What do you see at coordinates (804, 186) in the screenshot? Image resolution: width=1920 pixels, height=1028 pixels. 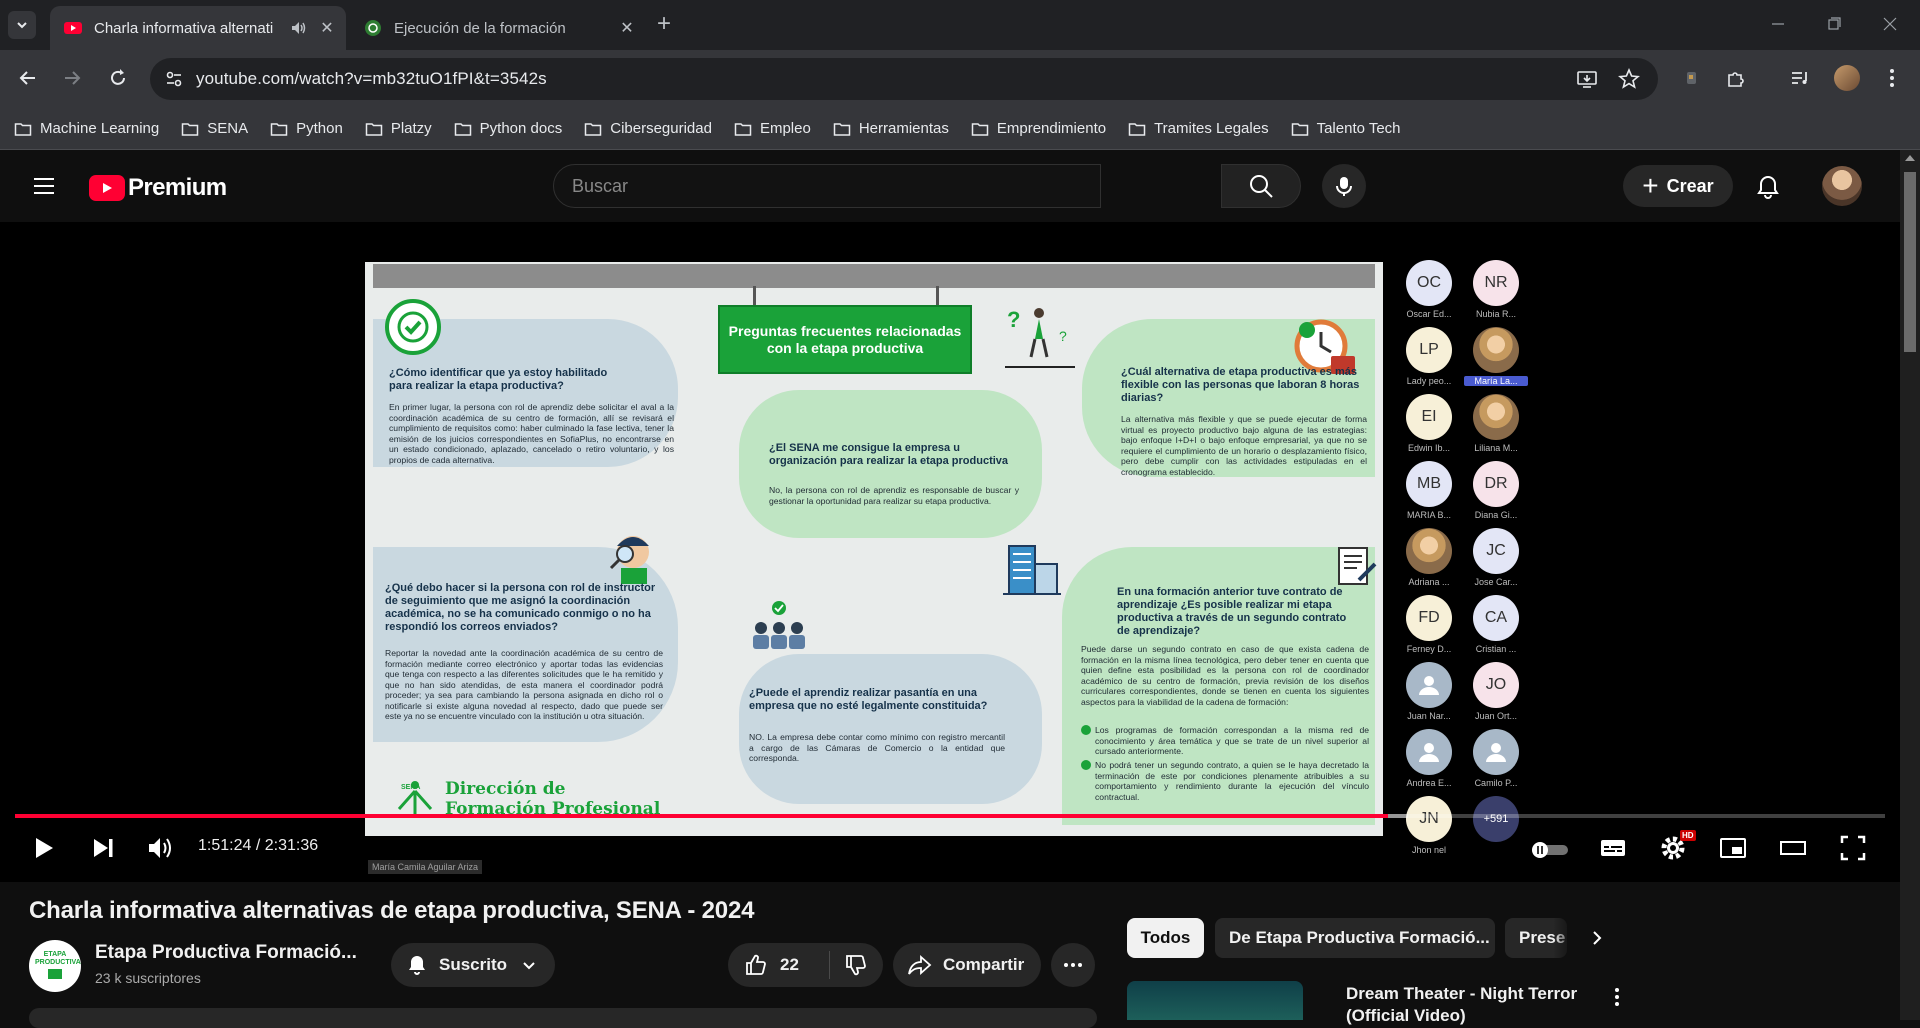 I see `search-input` at bounding box center [804, 186].